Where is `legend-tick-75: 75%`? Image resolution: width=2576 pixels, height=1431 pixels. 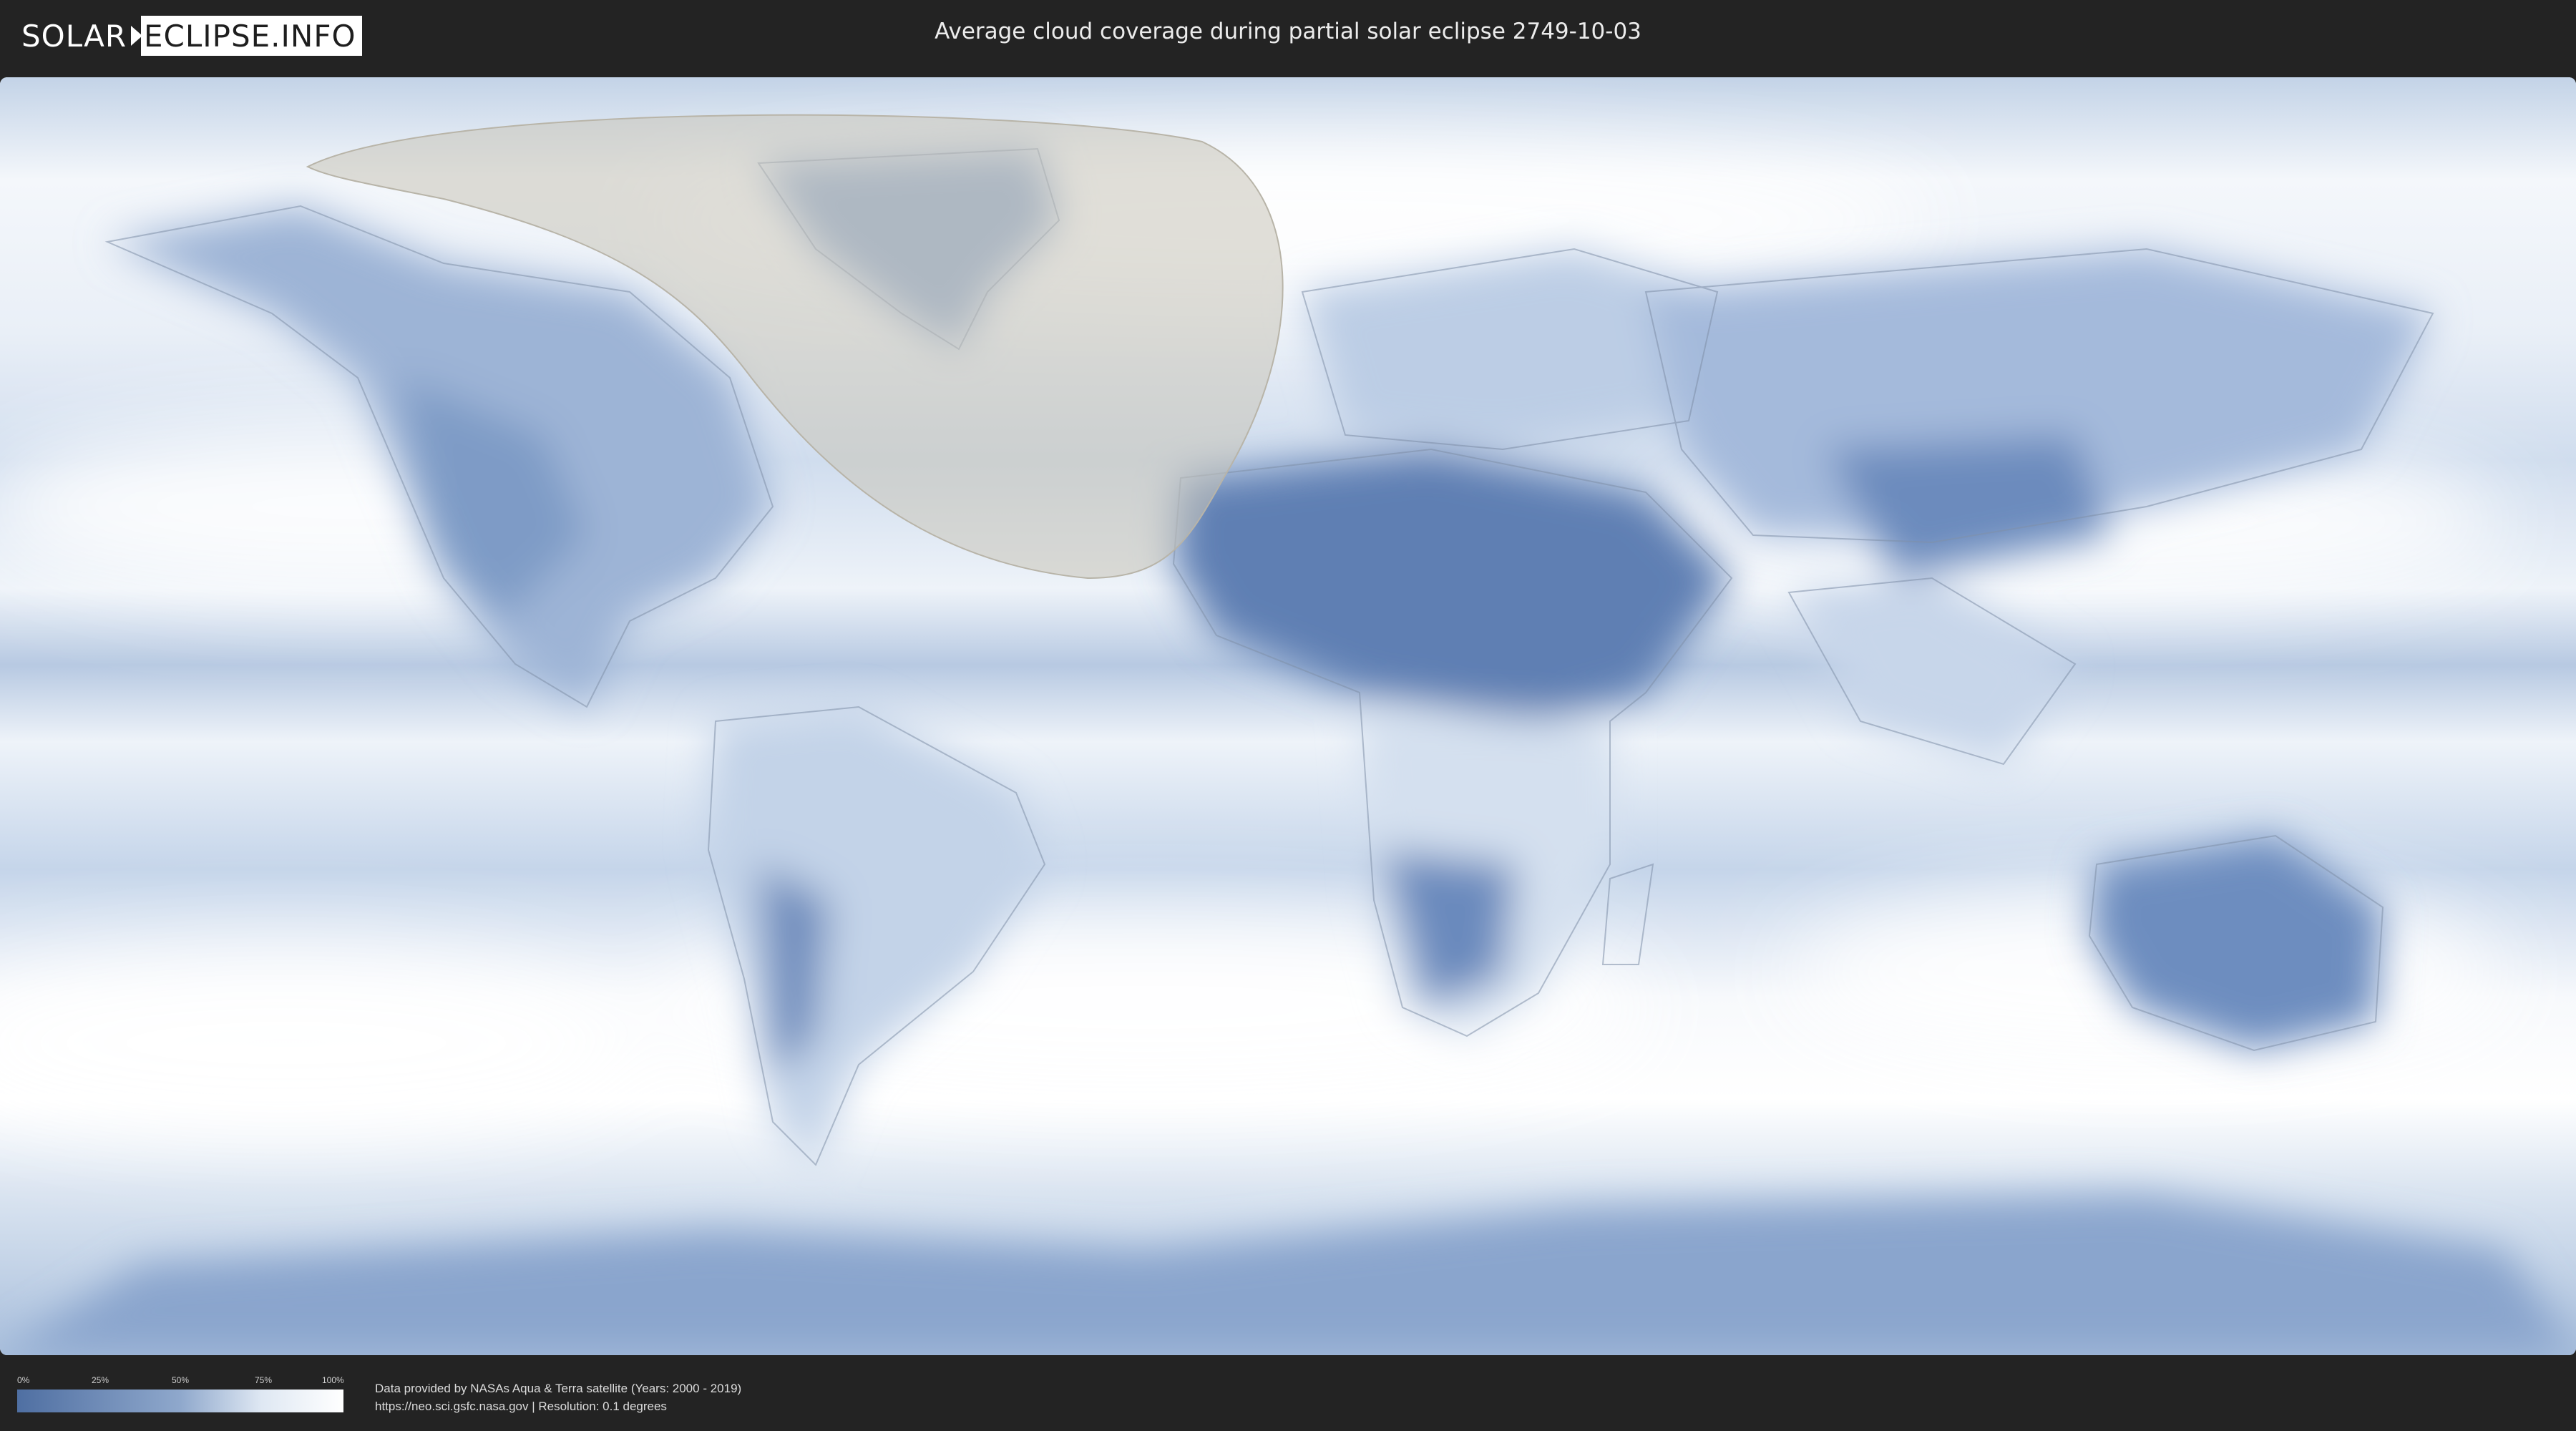
legend-tick-75: 75% is located at coordinates (264, 1380).